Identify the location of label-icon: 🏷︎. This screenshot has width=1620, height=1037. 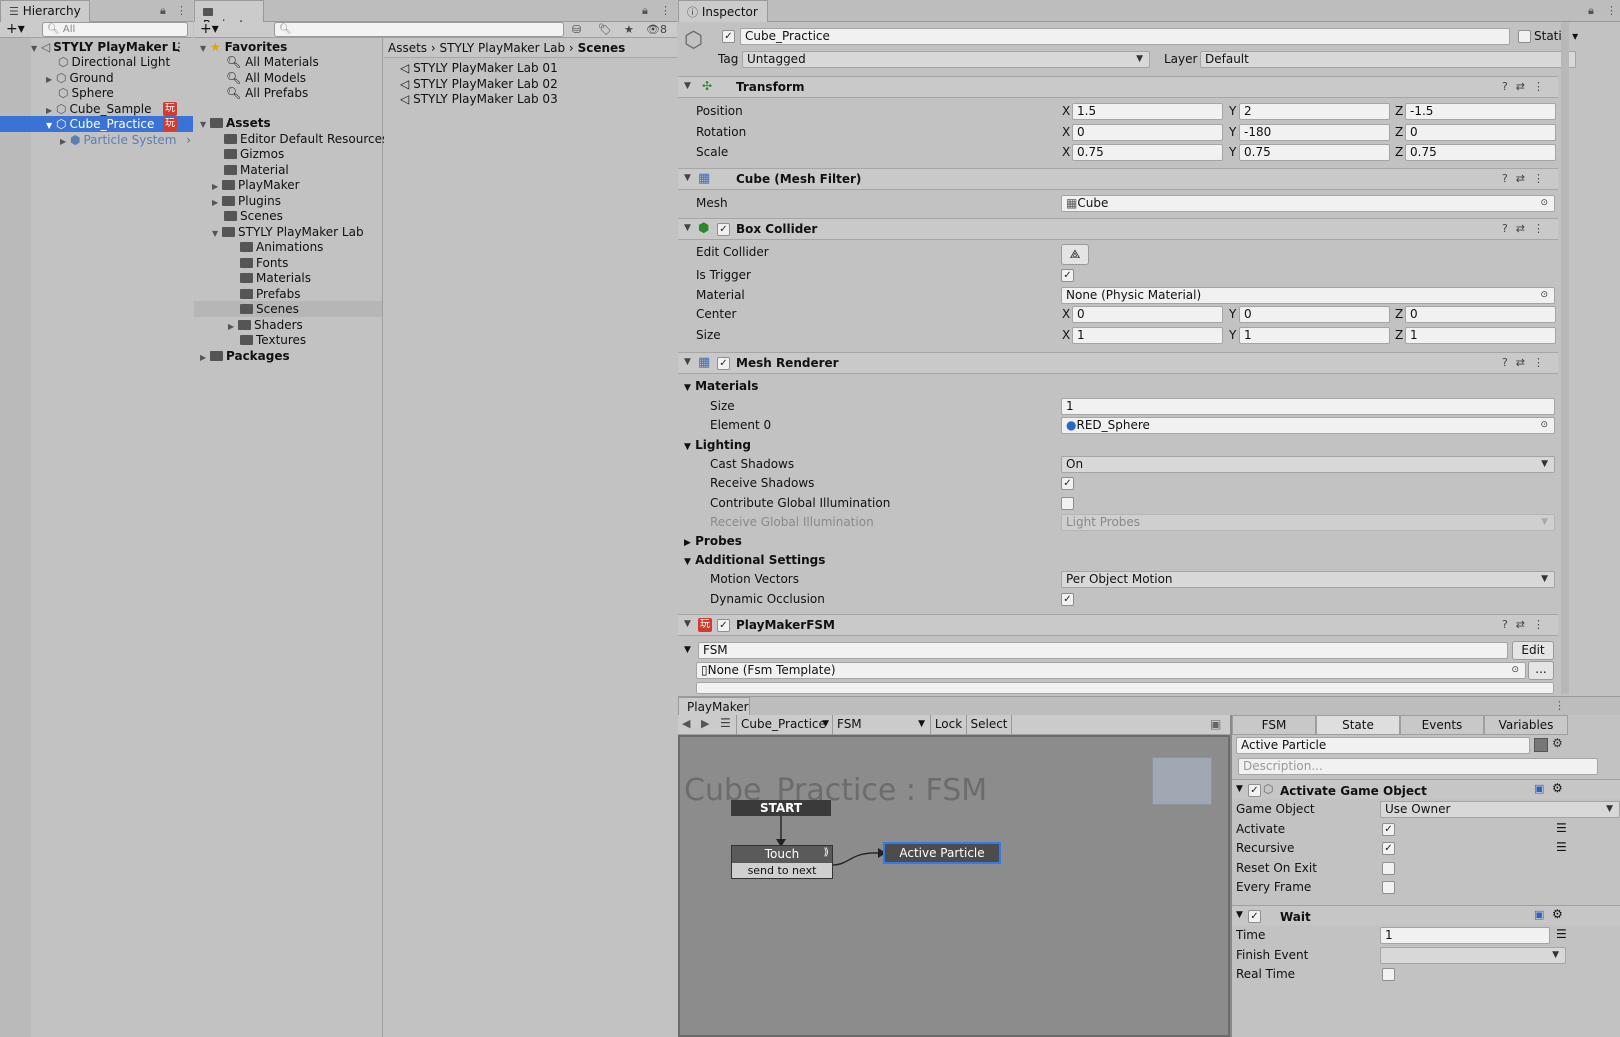
(605, 29).